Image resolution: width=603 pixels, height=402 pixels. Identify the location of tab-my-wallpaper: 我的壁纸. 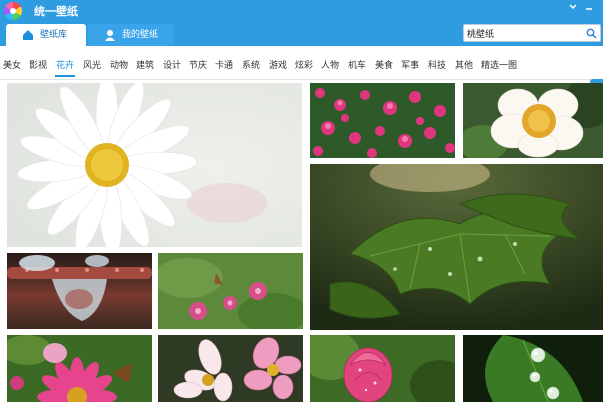
(131, 35).